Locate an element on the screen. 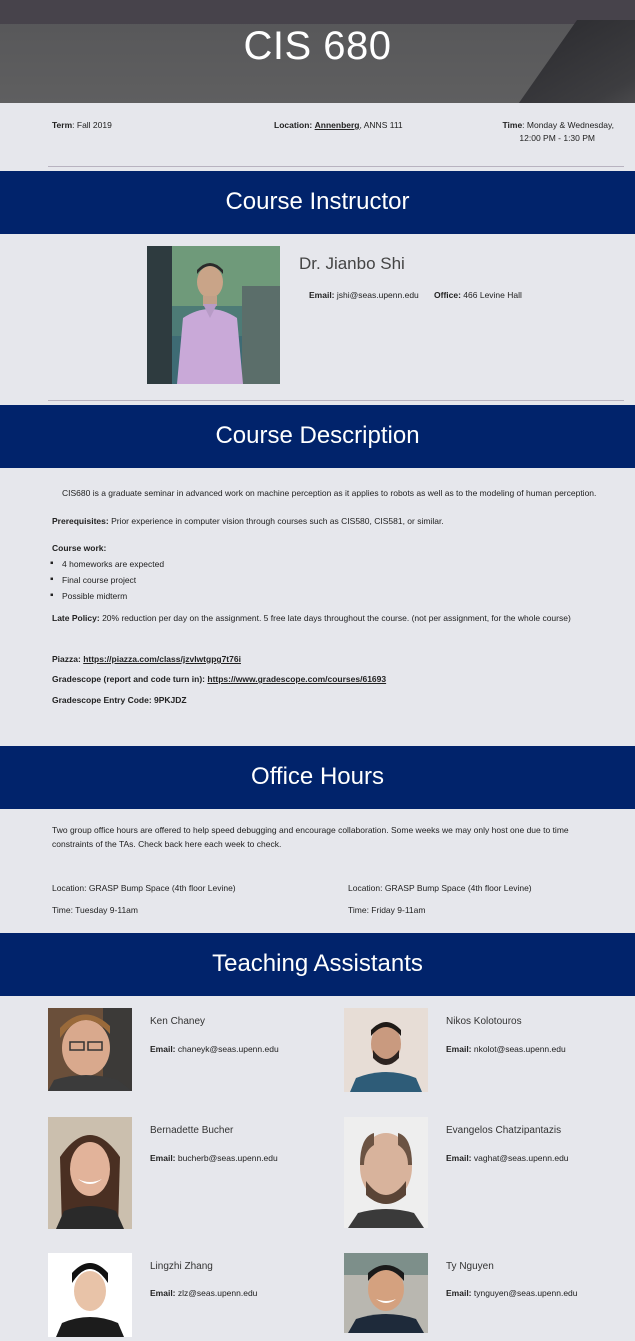 The width and height of the screenshot is (635, 1341). location-info: Location: Annenberg, ANNS 111 is located at coordinates (338, 125).